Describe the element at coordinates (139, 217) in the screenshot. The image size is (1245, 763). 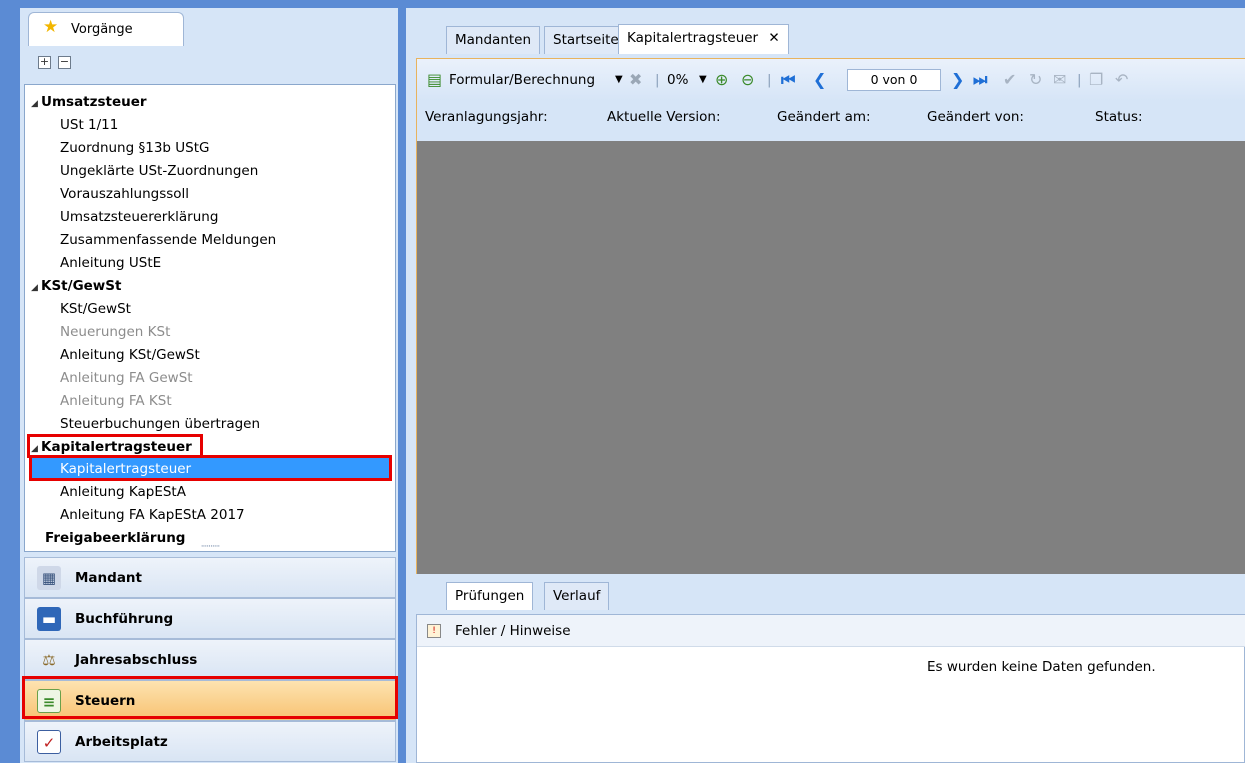
I see `tree-item: Umsatzsteuererklärung` at that location.